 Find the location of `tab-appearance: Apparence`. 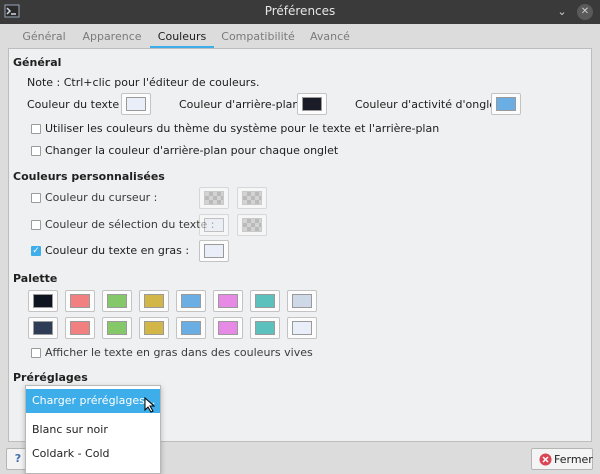

tab-appearance: Apparence is located at coordinates (112, 37).